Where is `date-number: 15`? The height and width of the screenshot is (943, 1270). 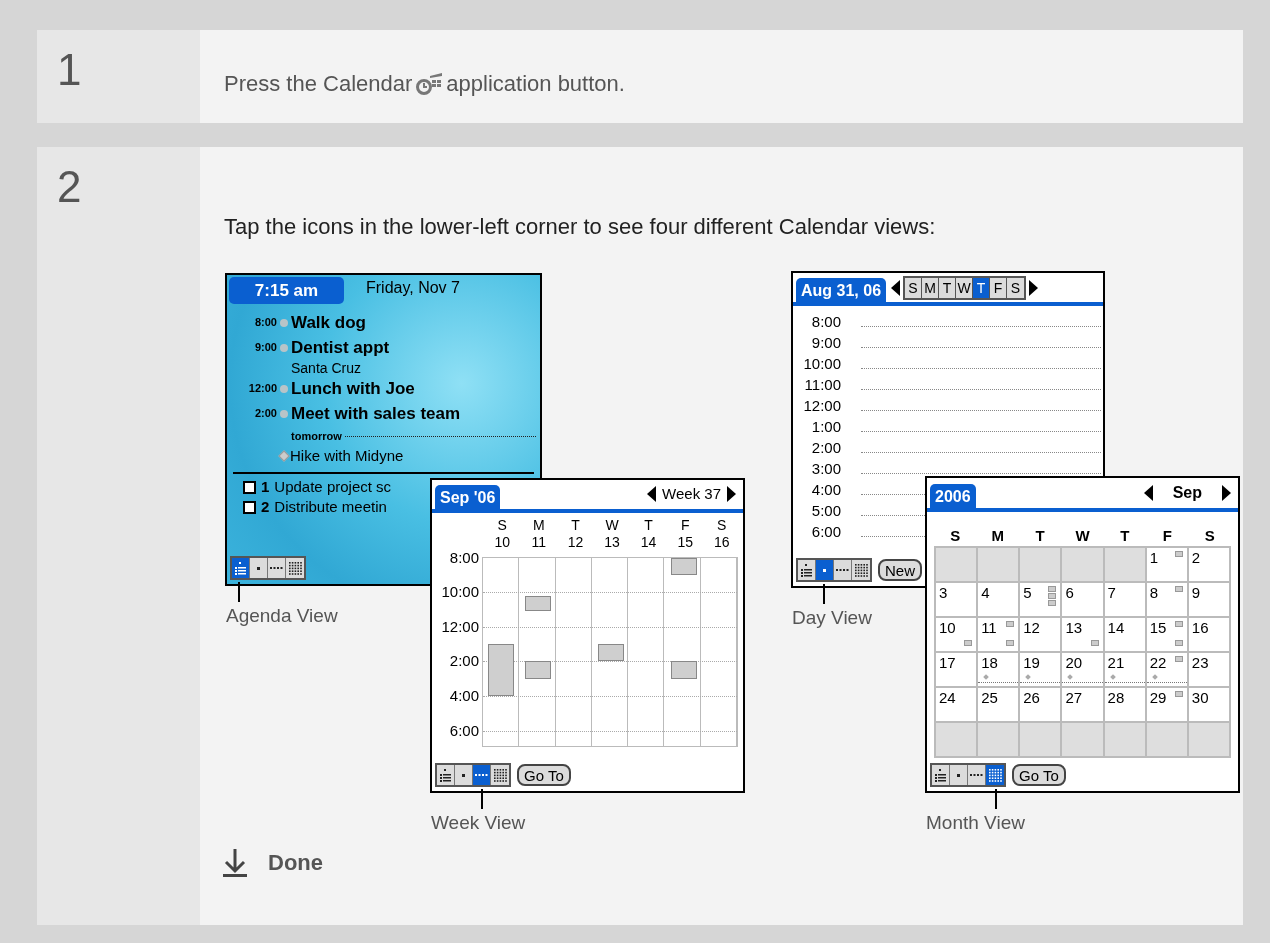
date-number: 15 is located at coordinates (685, 542).